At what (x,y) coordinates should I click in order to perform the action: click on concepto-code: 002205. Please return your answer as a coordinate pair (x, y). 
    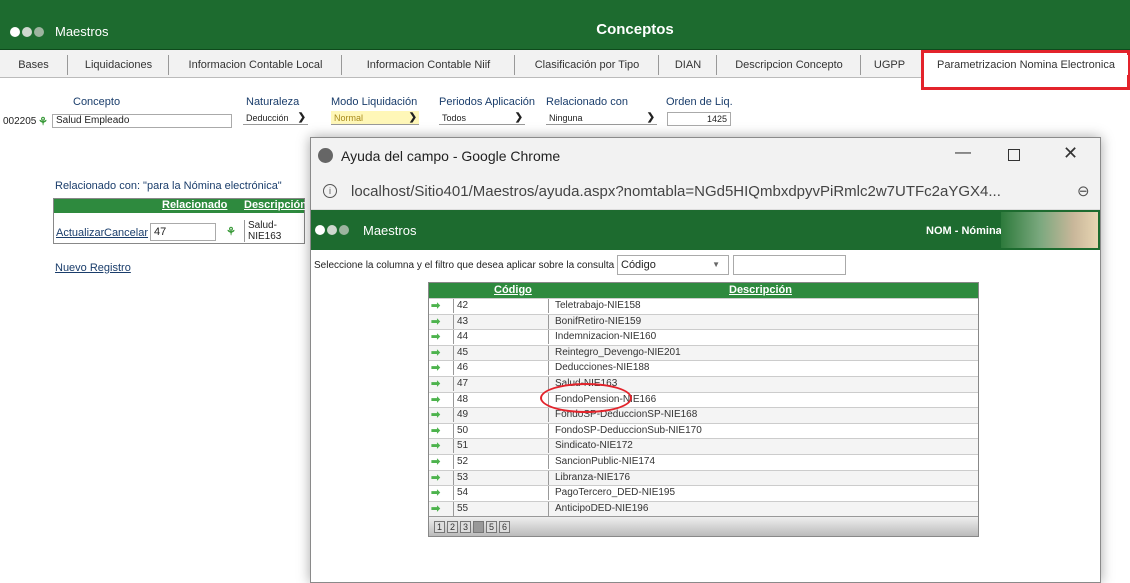
    Looking at the image, I should click on (20, 121).